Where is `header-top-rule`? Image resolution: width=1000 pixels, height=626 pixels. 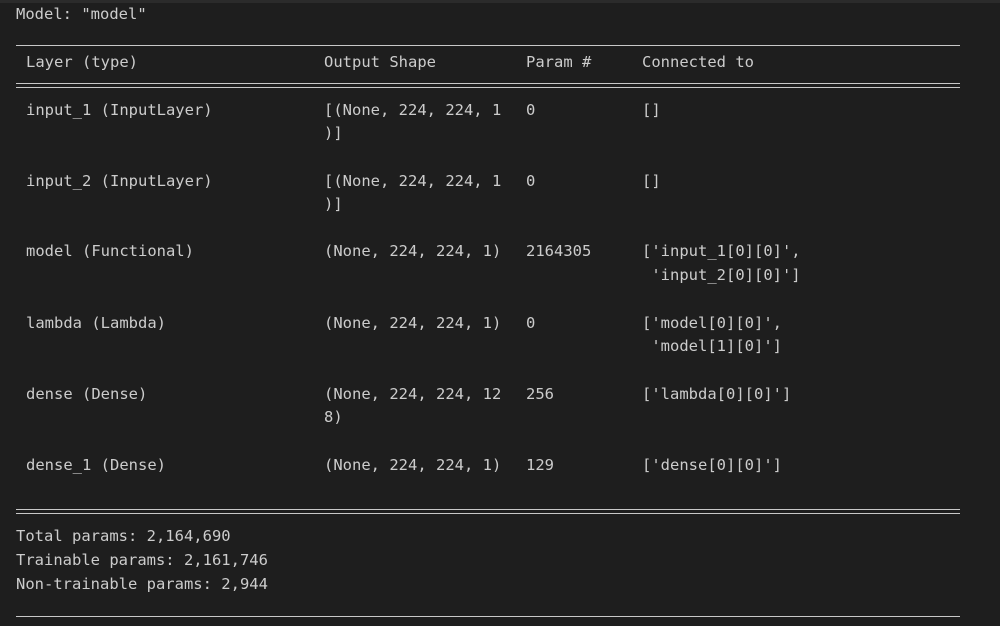
header-top-rule is located at coordinates (488, 45).